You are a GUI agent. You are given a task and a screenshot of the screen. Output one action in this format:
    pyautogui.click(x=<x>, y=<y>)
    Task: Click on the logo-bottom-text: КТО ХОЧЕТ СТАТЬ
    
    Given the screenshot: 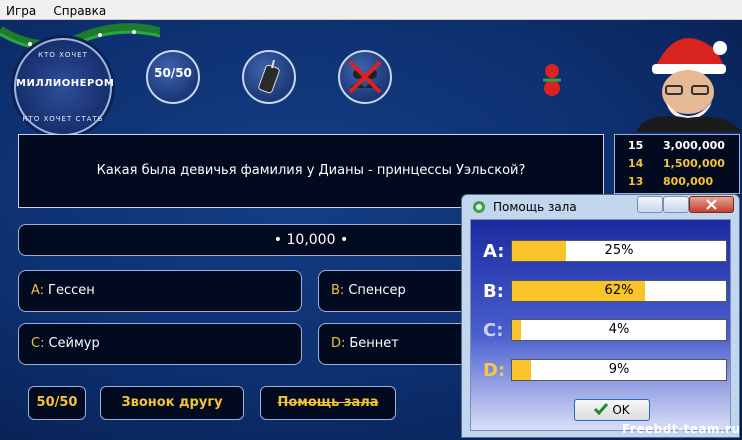 What is the action you would take?
    pyautogui.click(x=63, y=119)
    